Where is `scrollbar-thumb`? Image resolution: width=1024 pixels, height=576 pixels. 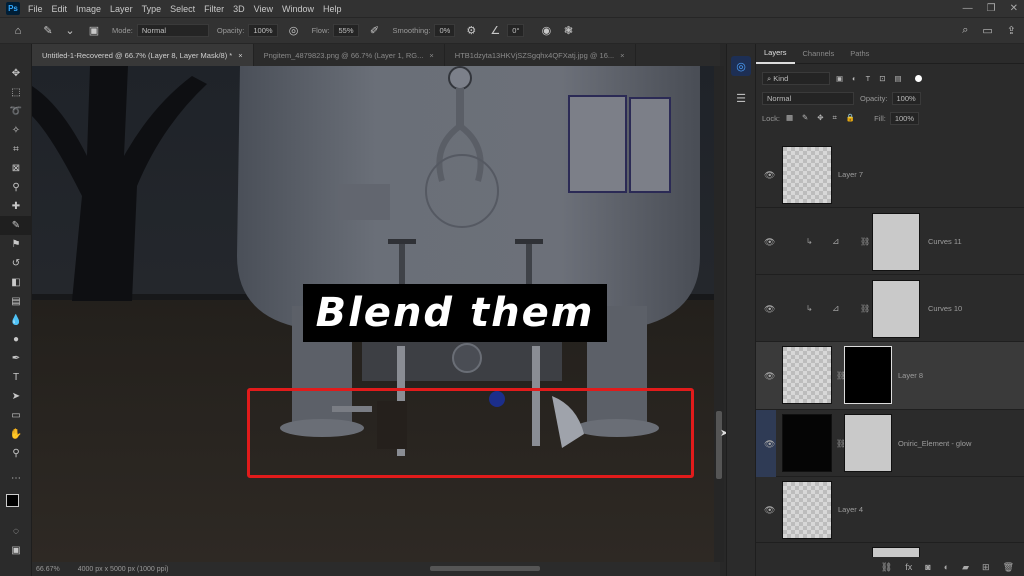
scrollbar-thumb is located at coordinates (719, 445).